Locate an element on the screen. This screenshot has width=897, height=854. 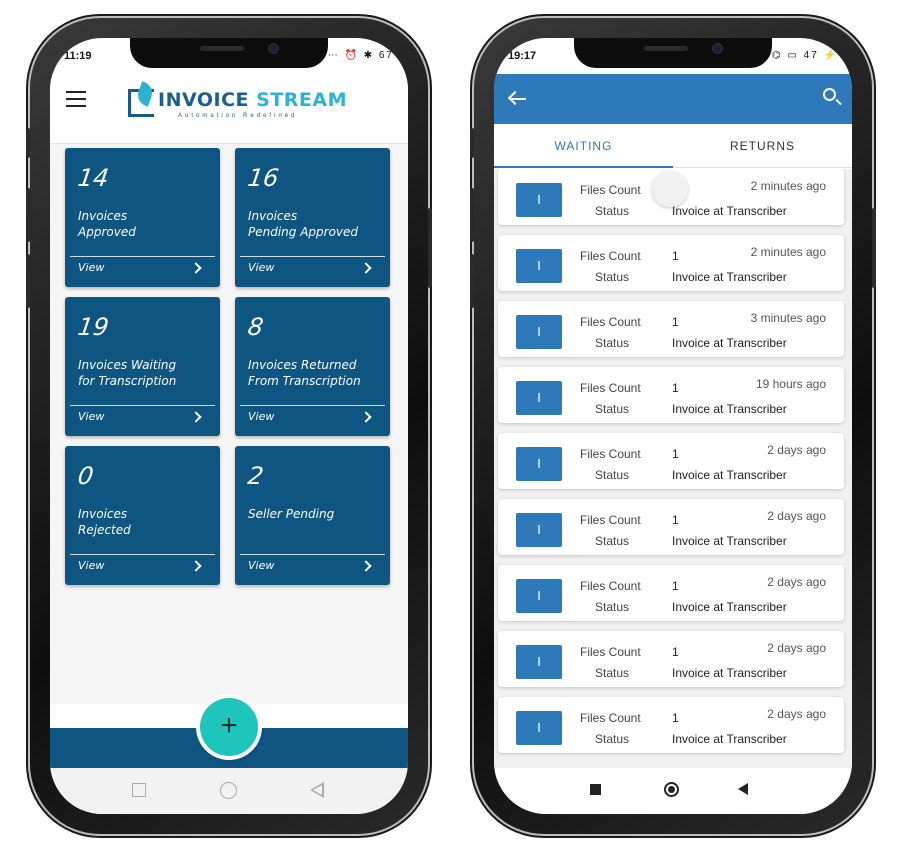
app-header: INVOICE STREAM Automation Redefined is located at coordinates (229, 109).